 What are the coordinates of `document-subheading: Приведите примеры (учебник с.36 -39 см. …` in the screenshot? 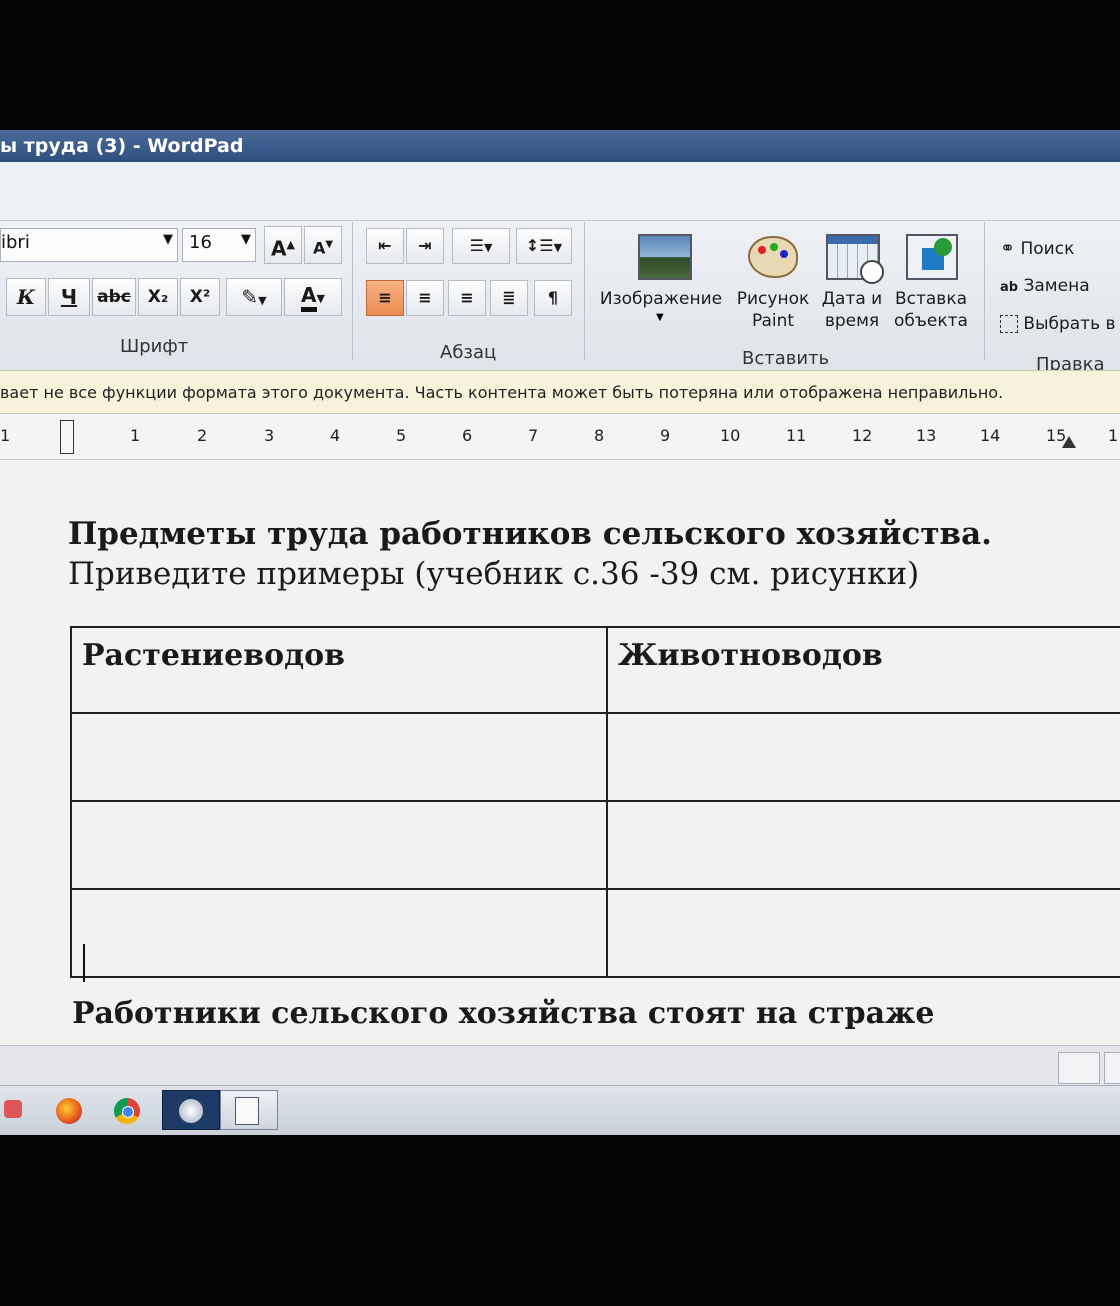 It's located at (494, 574).